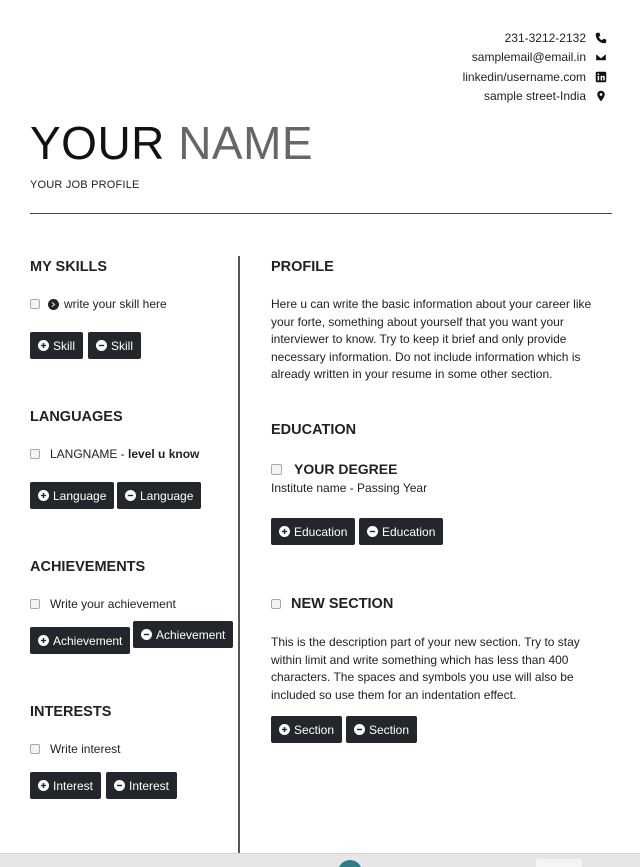 This screenshot has height=867, width=640. I want to click on phone-icon, so click(601, 38).